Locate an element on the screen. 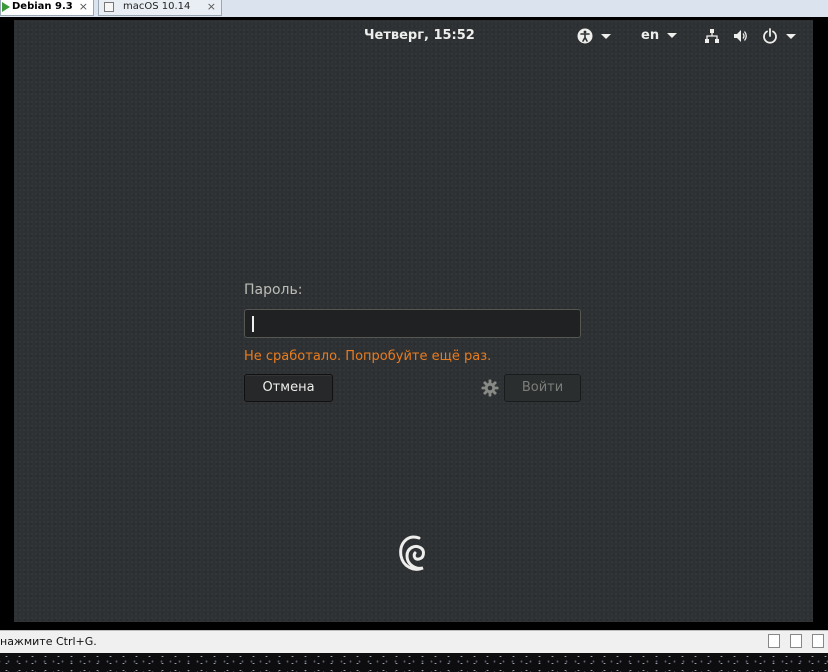  status-hint: нажмите Ctrl+G. is located at coordinates (48, 641).